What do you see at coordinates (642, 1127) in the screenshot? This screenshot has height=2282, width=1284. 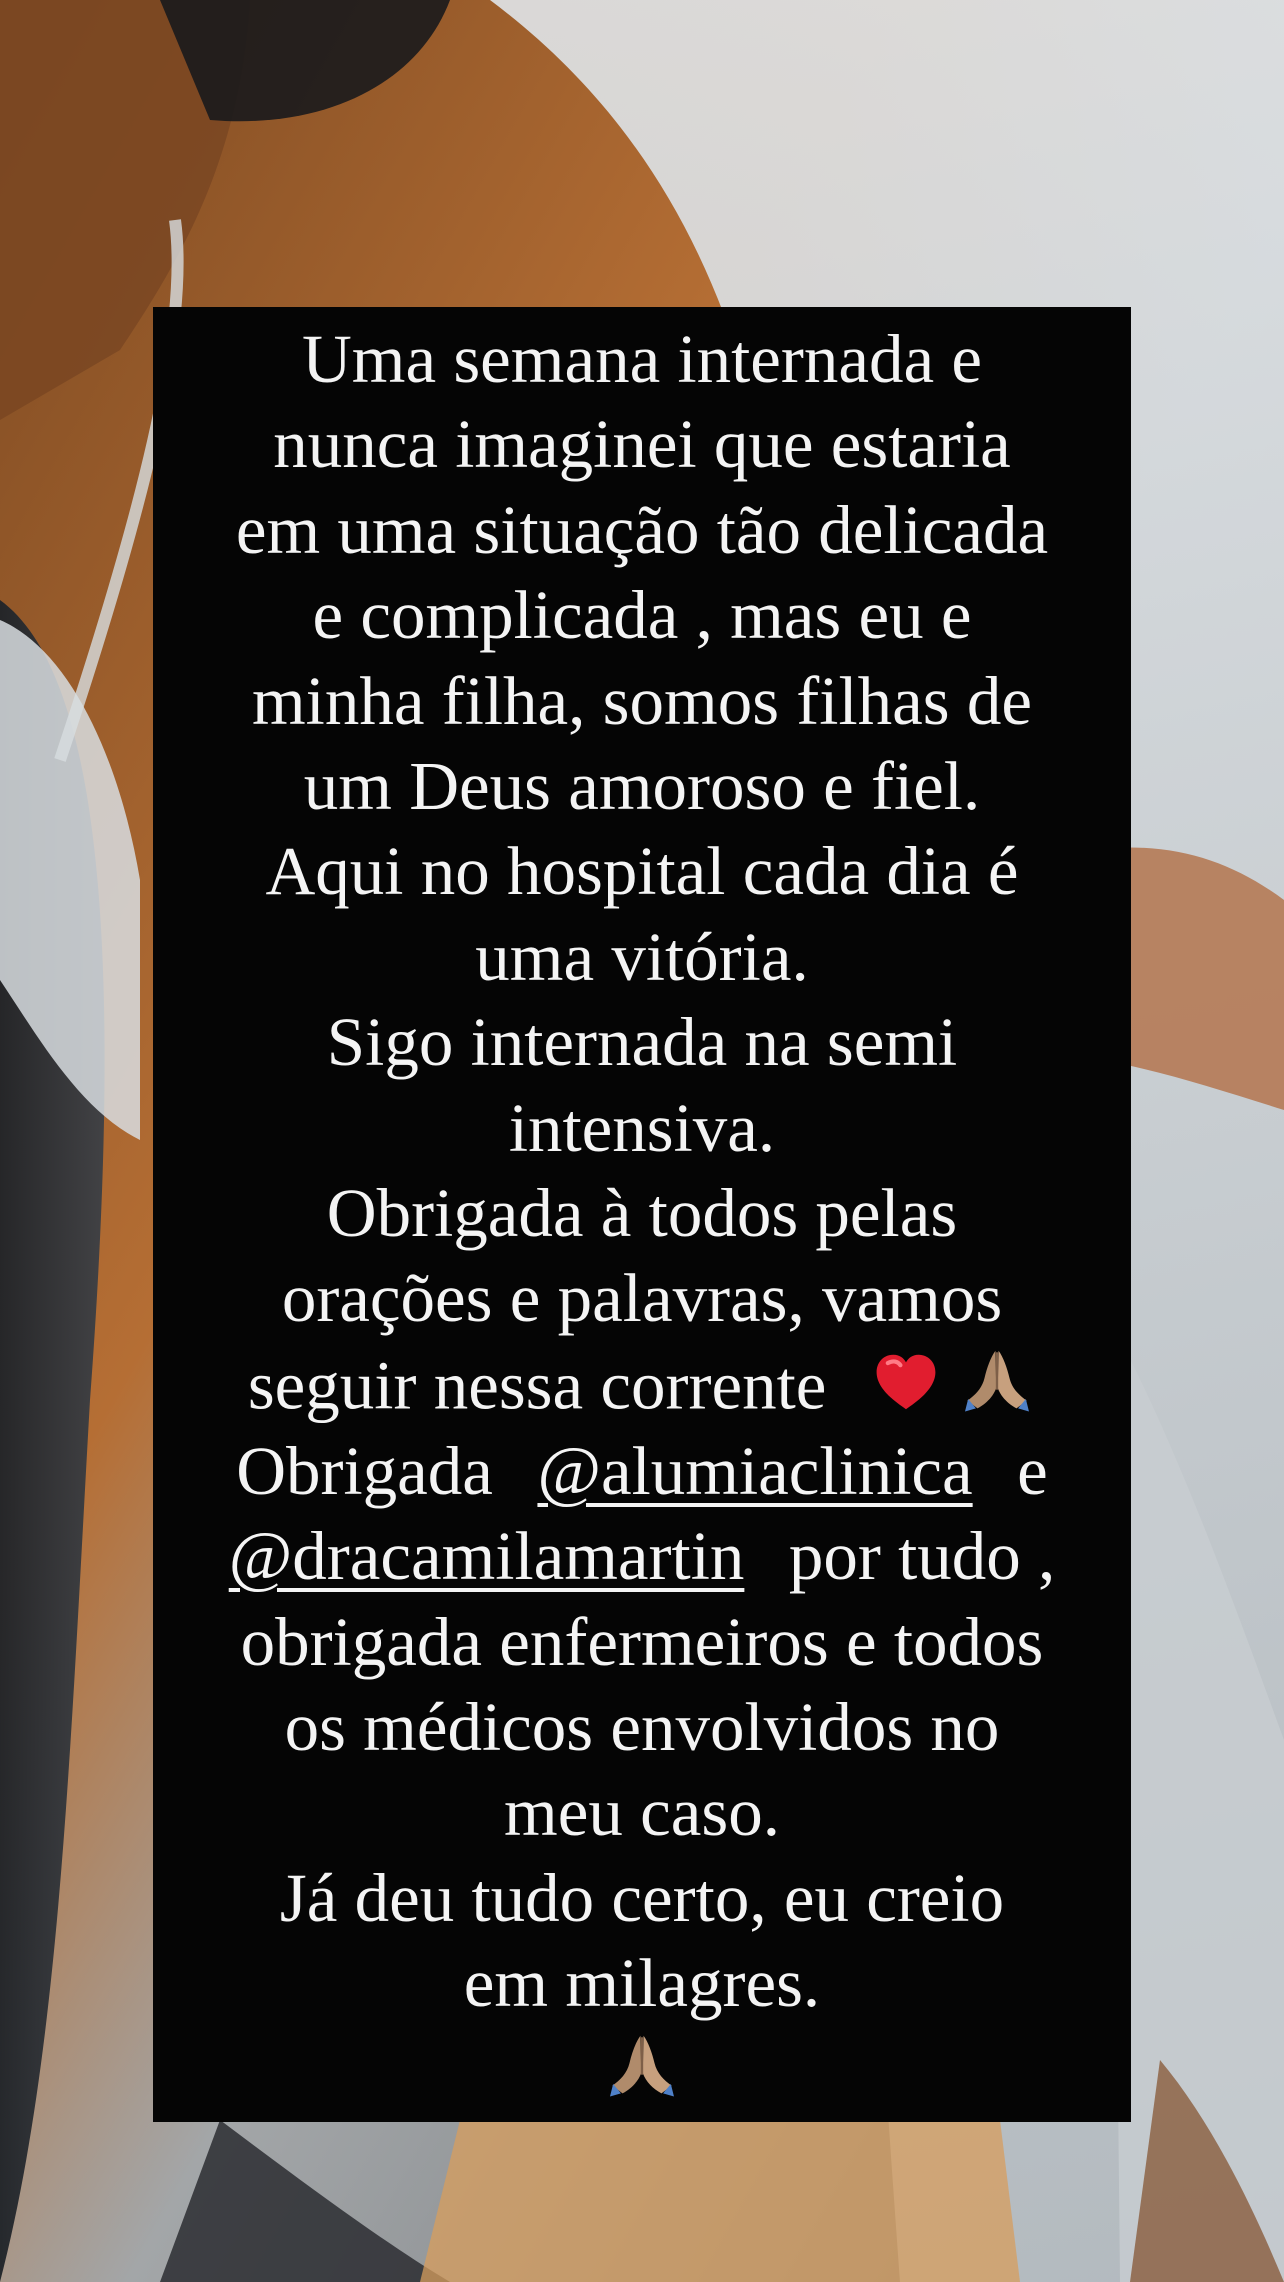 I see `story-text-line: intensiva.` at bounding box center [642, 1127].